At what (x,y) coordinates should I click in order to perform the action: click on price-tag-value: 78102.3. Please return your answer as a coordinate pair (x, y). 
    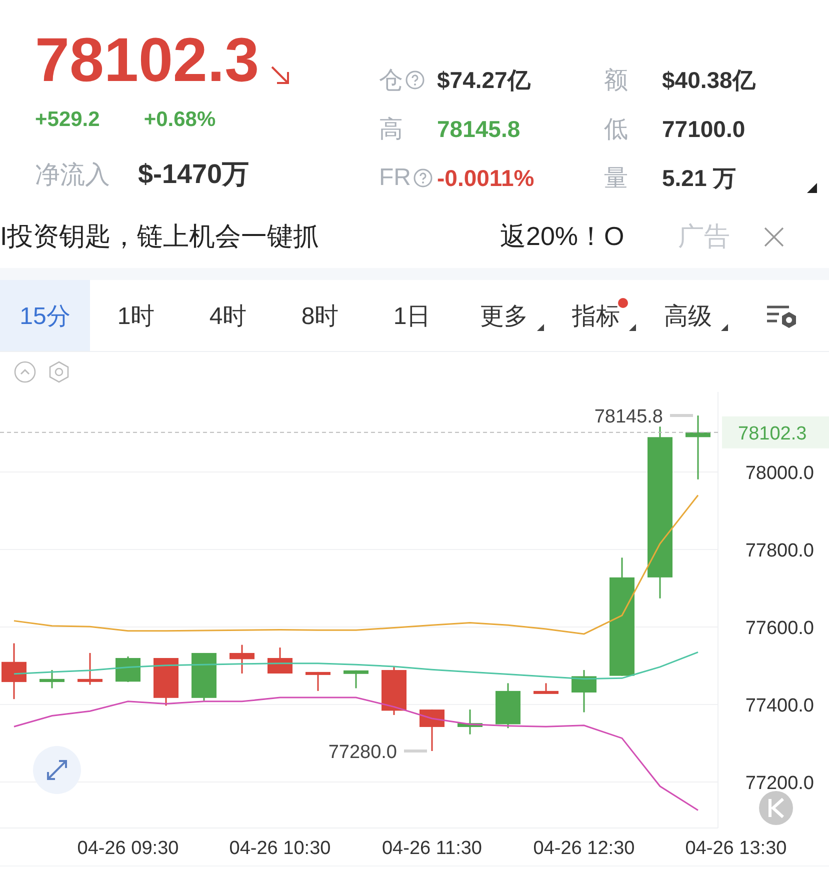
    Looking at the image, I should click on (772, 433).